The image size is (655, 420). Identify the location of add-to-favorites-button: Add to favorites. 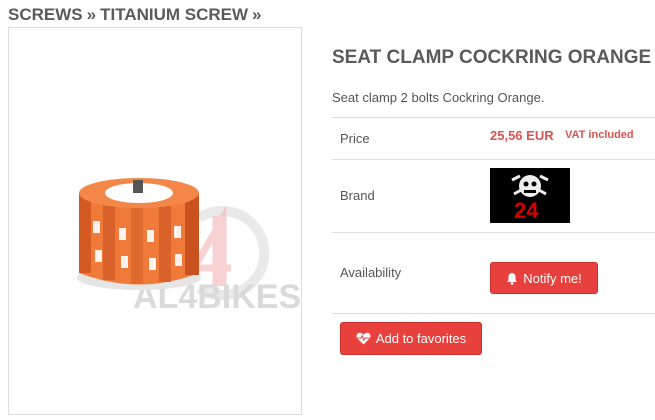
(411, 338).